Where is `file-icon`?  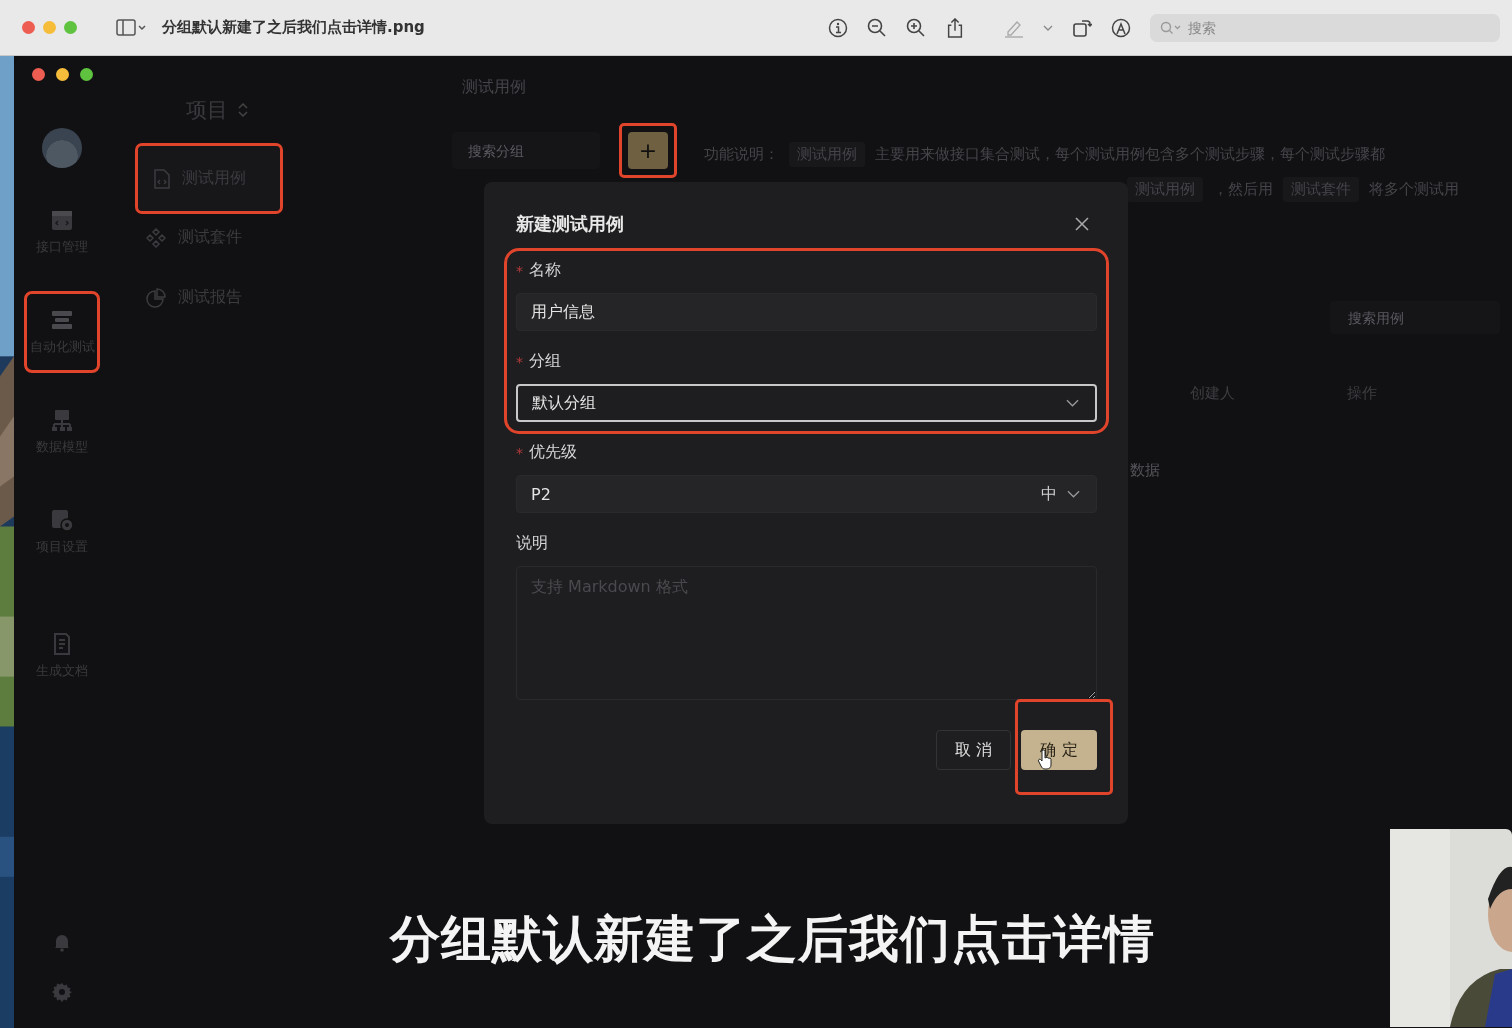
file-icon is located at coordinates (162, 178).